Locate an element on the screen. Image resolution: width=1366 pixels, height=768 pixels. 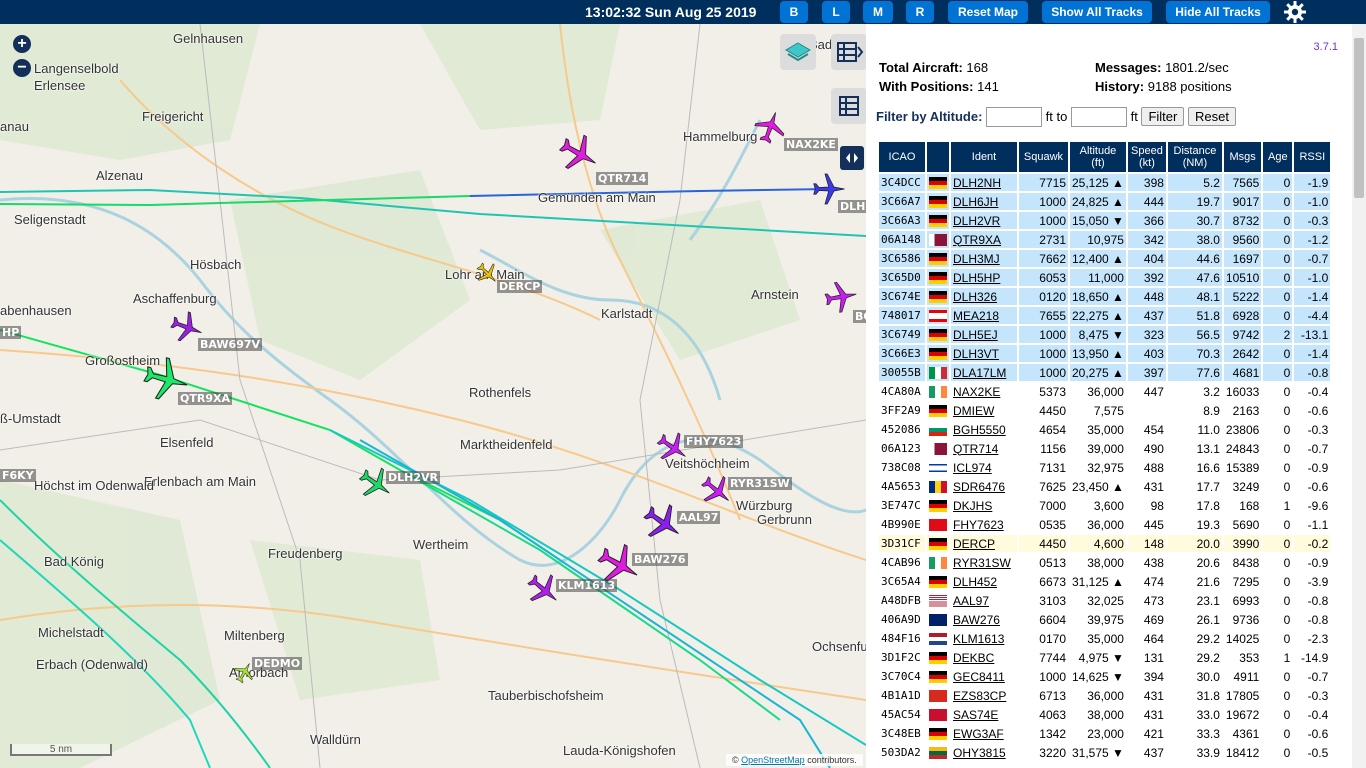
ident-link: QTR9XA is located at coordinates (977, 240).